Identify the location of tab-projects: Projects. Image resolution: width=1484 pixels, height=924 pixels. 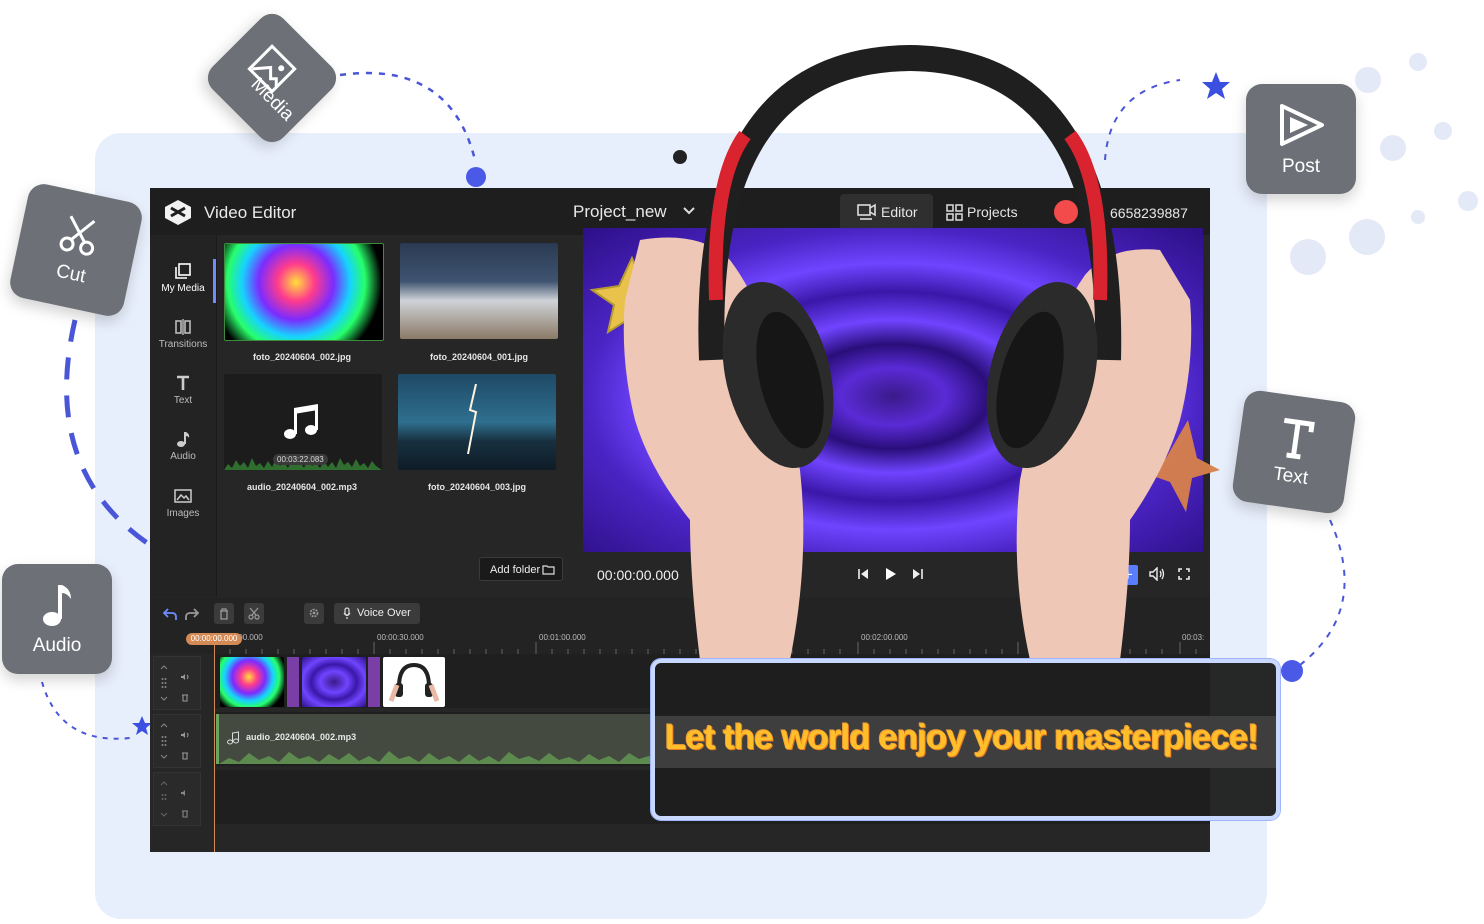
(981, 212).